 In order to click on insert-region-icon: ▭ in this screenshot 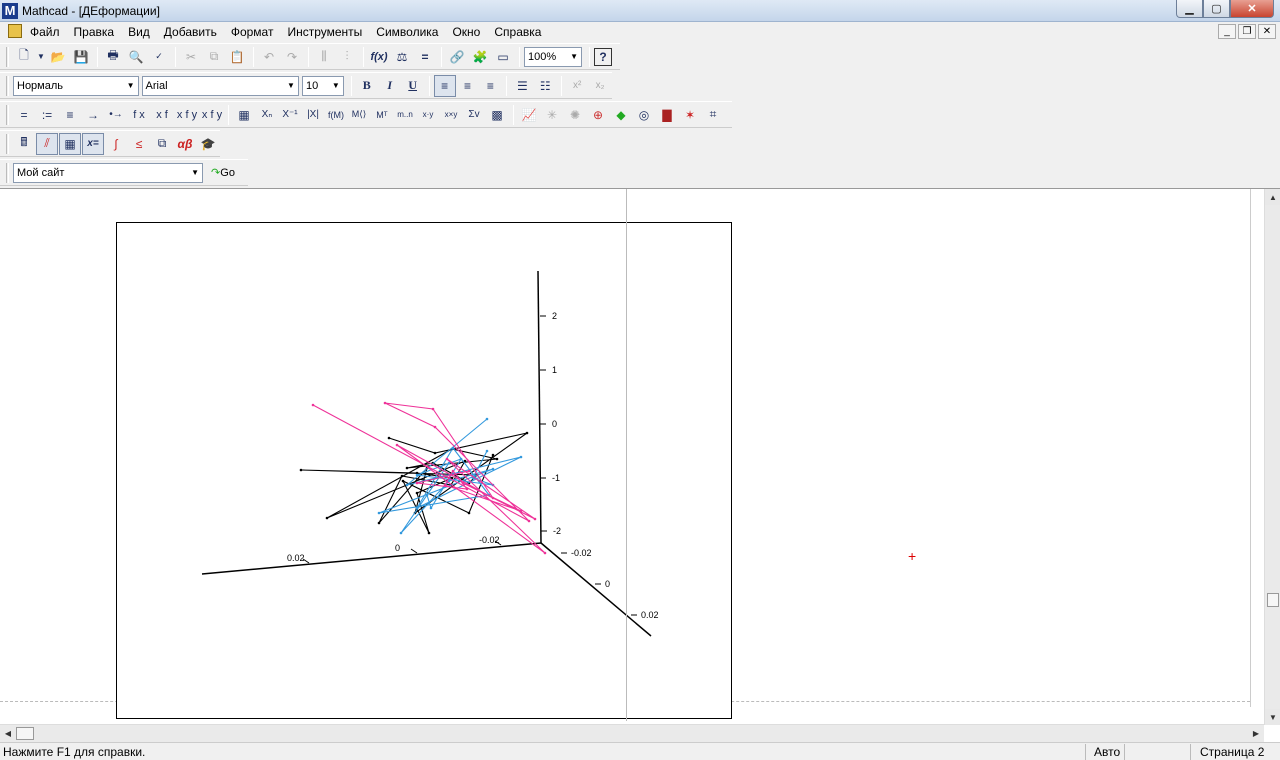, I will do `click(503, 57)`.